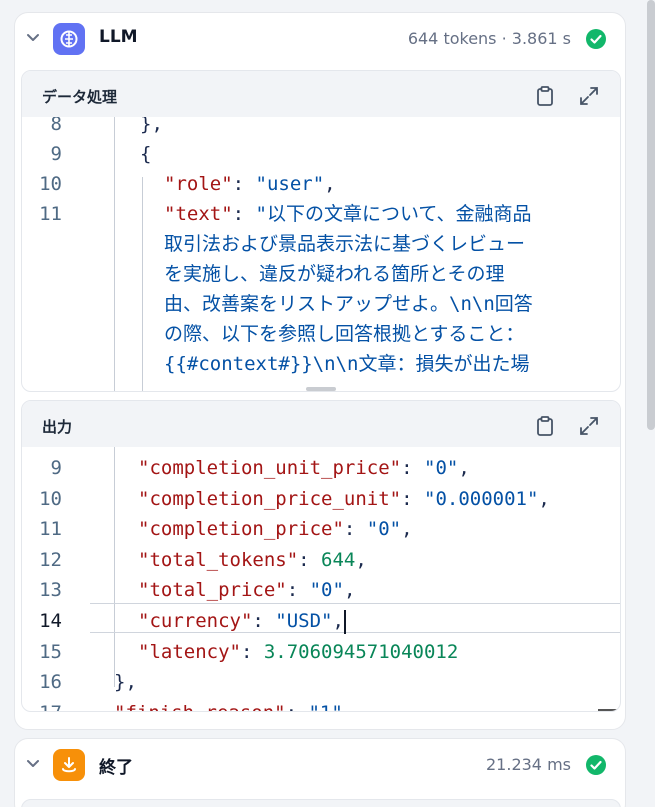  Describe the element at coordinates (334, 274) in the screenshot. I see `wrapped-text: を実施し、違反が疑われる箇所とその理` at that location.